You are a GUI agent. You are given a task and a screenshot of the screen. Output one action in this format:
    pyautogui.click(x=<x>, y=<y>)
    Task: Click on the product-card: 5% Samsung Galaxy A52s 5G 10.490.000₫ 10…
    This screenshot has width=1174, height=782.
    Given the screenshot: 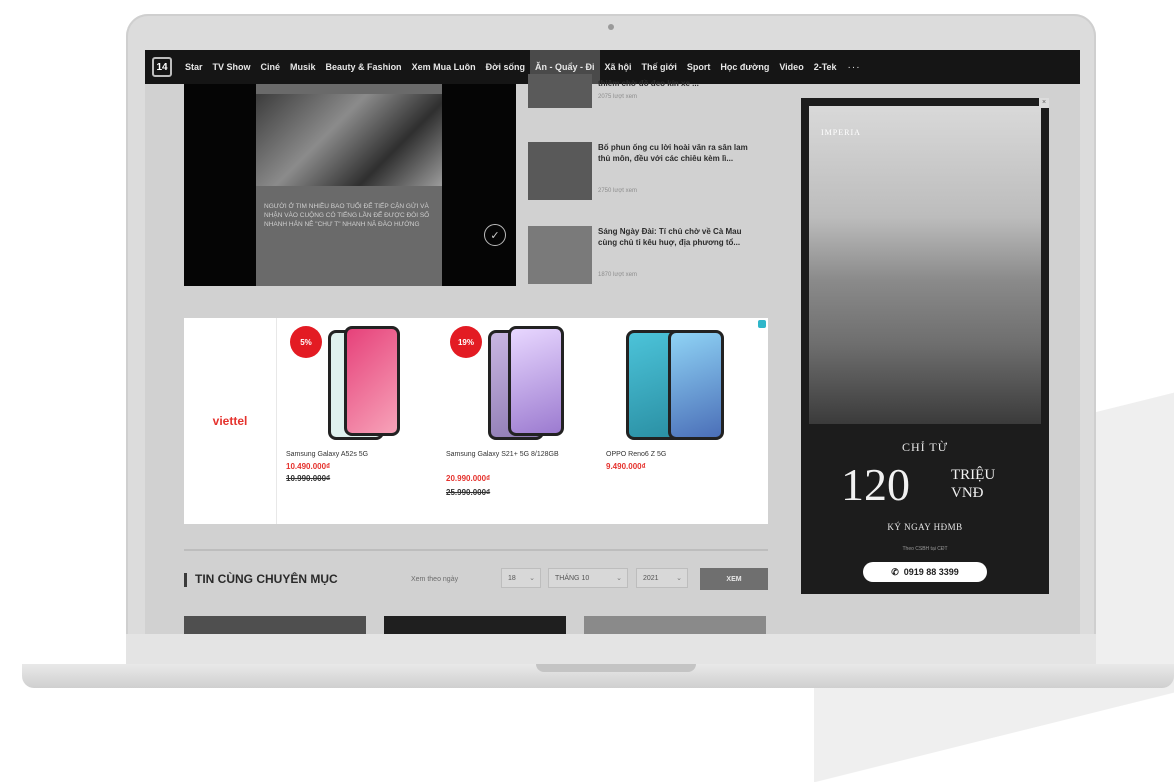 What is the action you would take?
    pyautogui.click(x=356, y=421)
    